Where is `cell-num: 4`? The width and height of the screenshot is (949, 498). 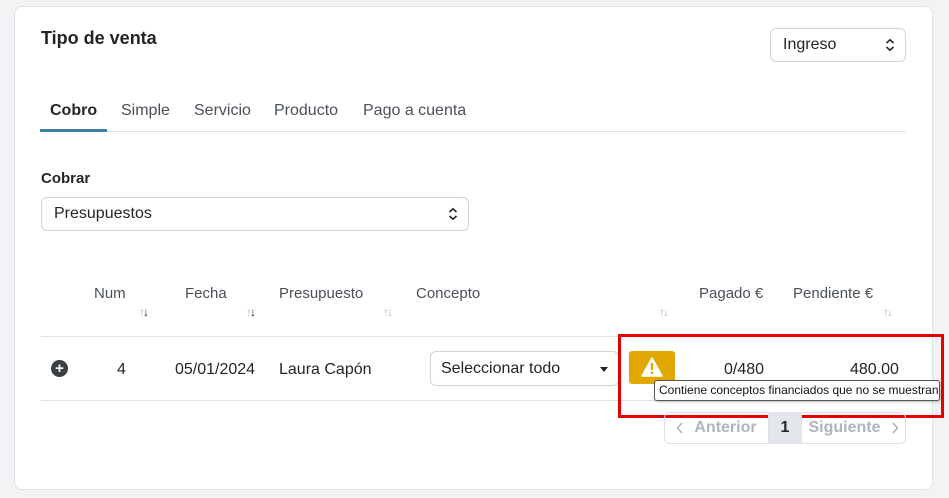
cell-num: 4 is located at coordinates (121, 369).